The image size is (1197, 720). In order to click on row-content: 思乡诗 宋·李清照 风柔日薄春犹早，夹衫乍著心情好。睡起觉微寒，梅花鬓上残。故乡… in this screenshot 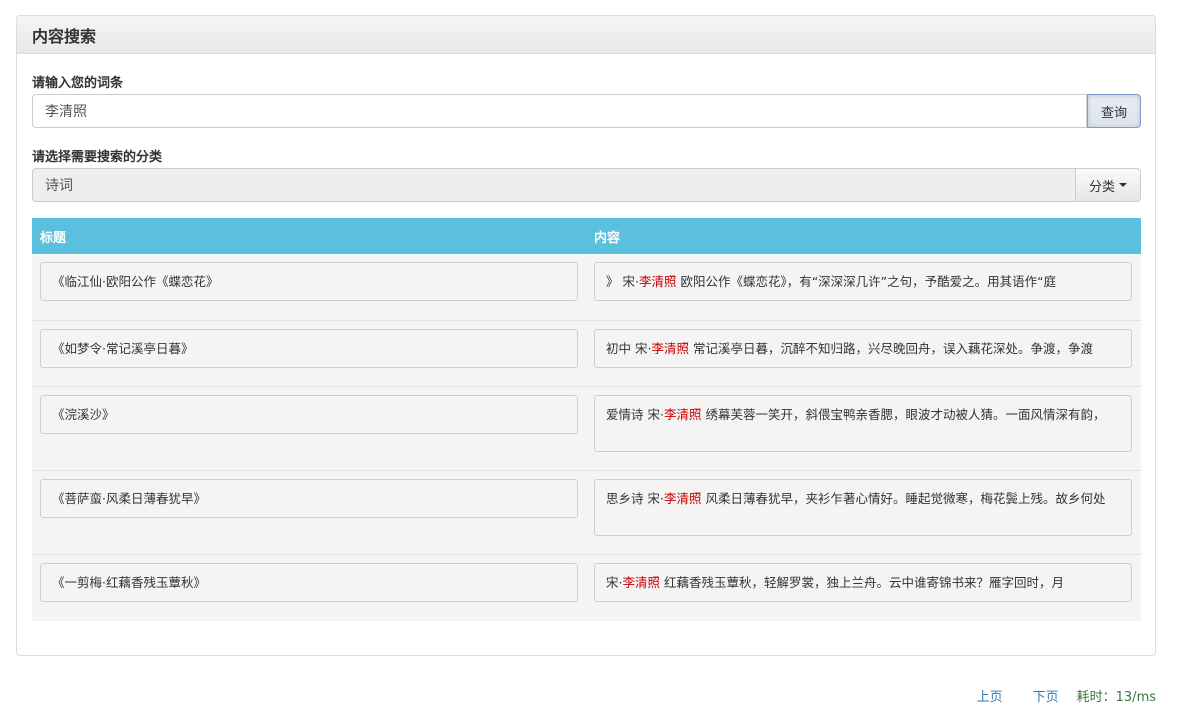, I will do `click(863, 507)`.